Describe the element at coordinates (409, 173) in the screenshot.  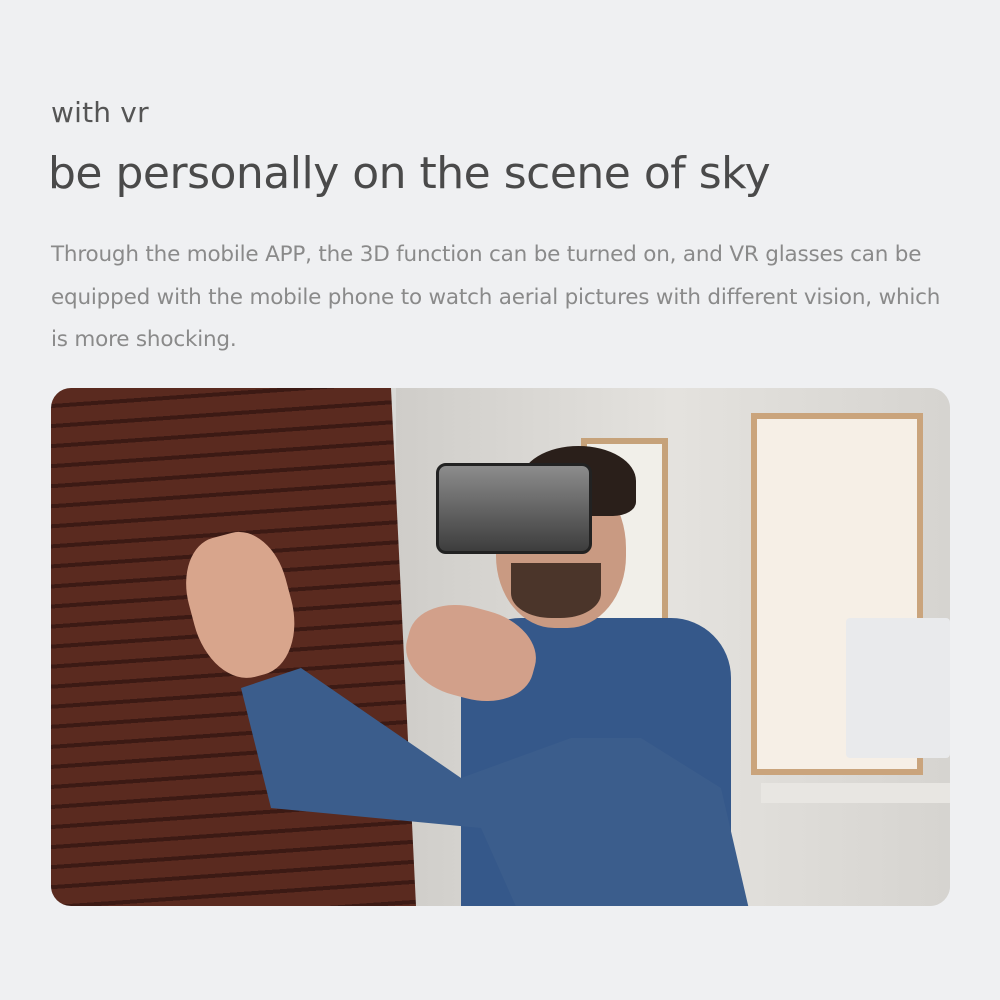
I see `section-title: be personally on the scene of sky` at that location.